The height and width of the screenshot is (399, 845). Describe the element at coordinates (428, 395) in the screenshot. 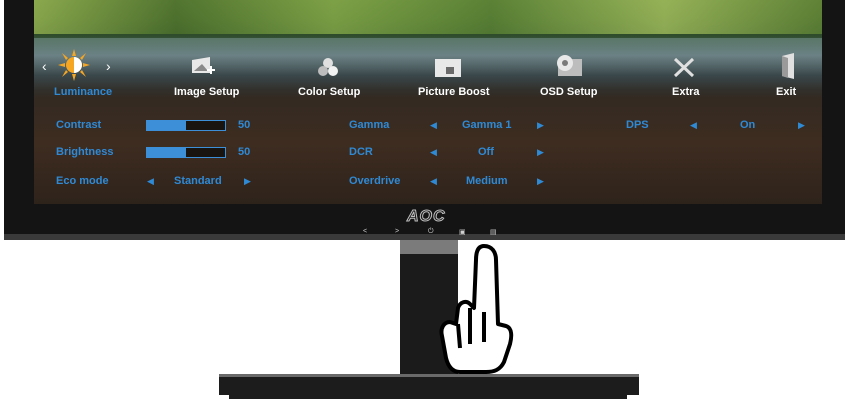

I see `monitor-stand-foot` at that location.